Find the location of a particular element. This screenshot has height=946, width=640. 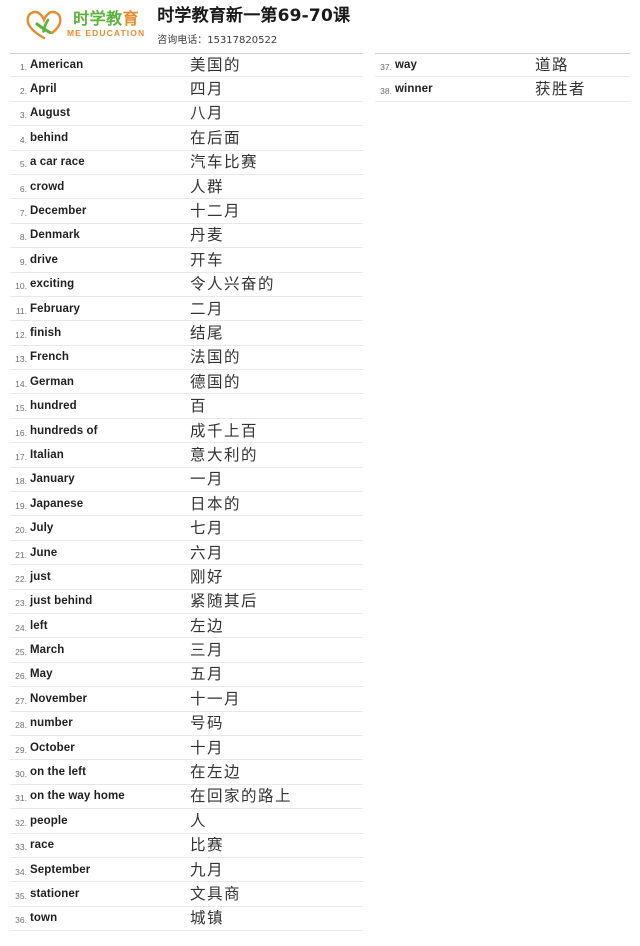

vocabulary-row-number: 22. is located at coordinates (21, 578).